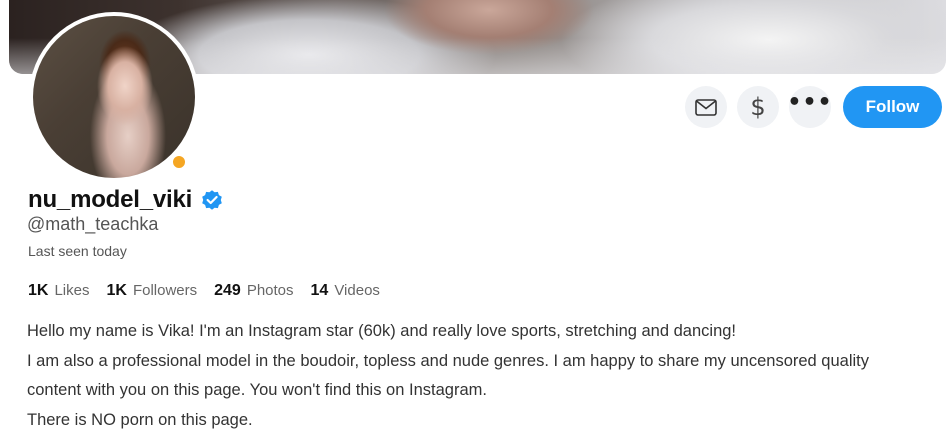 This screenshot has width=948, height=443. What do you see at coordinates (227, 290) in the screenshot?
I see `stat-value: 249` at bounding box center [227, 290].